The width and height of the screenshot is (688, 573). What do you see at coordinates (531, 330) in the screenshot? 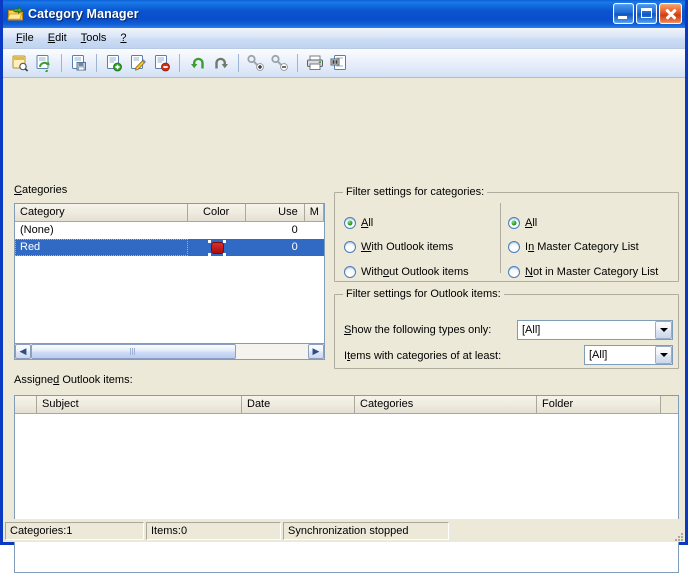
I see `show-types-value: [All]` at bounding box center [531, 330].